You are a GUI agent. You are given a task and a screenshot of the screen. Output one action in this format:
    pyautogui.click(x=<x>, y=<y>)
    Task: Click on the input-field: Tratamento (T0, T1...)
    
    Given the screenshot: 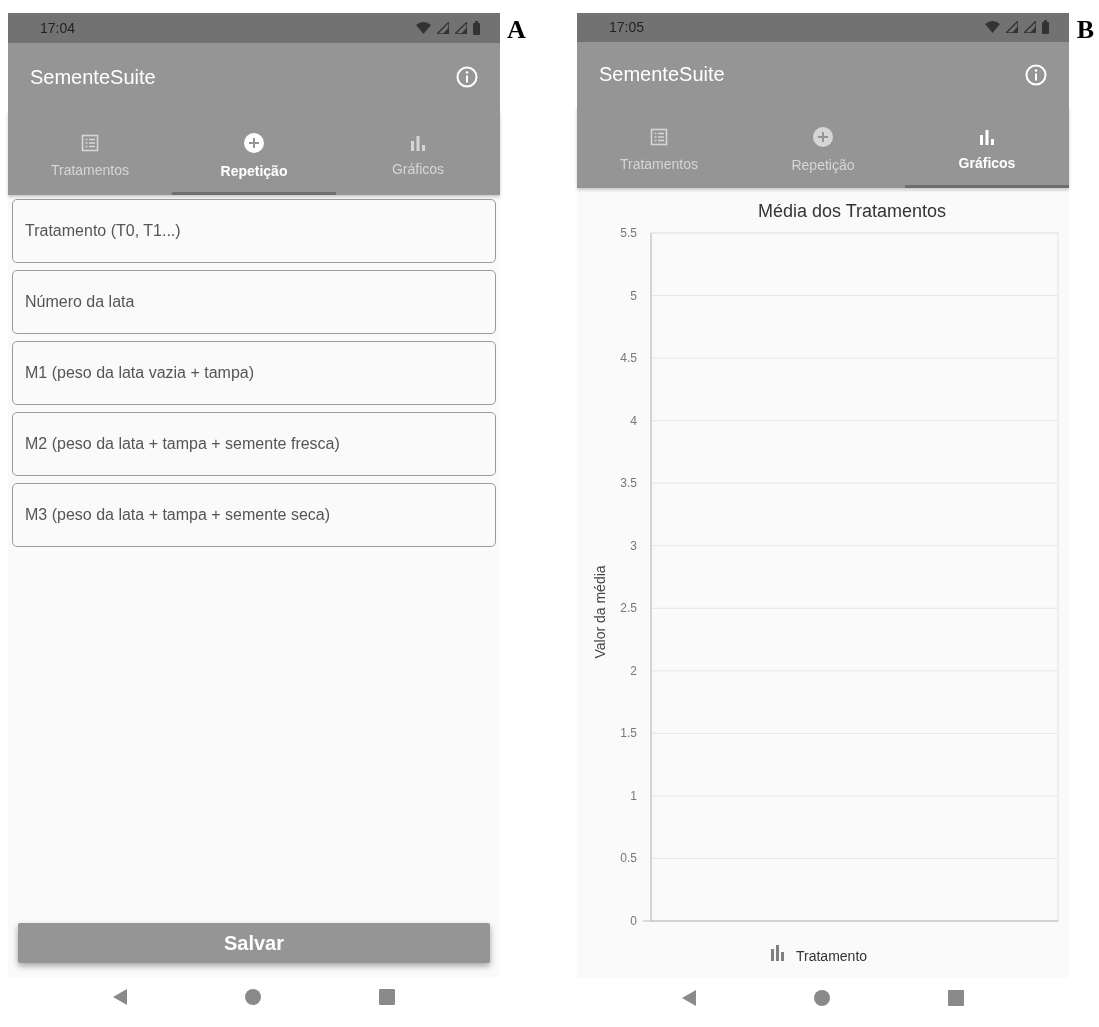 What is the action you would take?
    pyautogui.click(x=254, y=231)
    